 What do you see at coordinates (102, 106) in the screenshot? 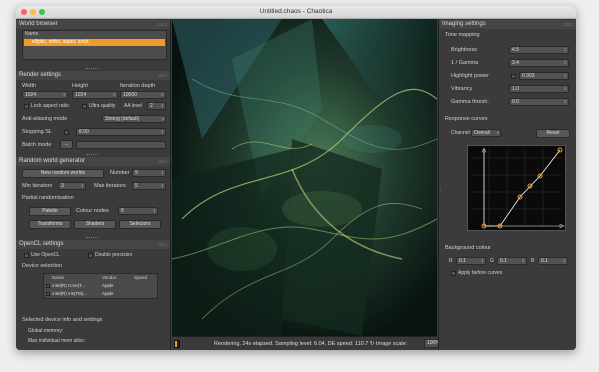
I see `ultra-quality-label: Ultra quality` at bounding box center [102, 106].